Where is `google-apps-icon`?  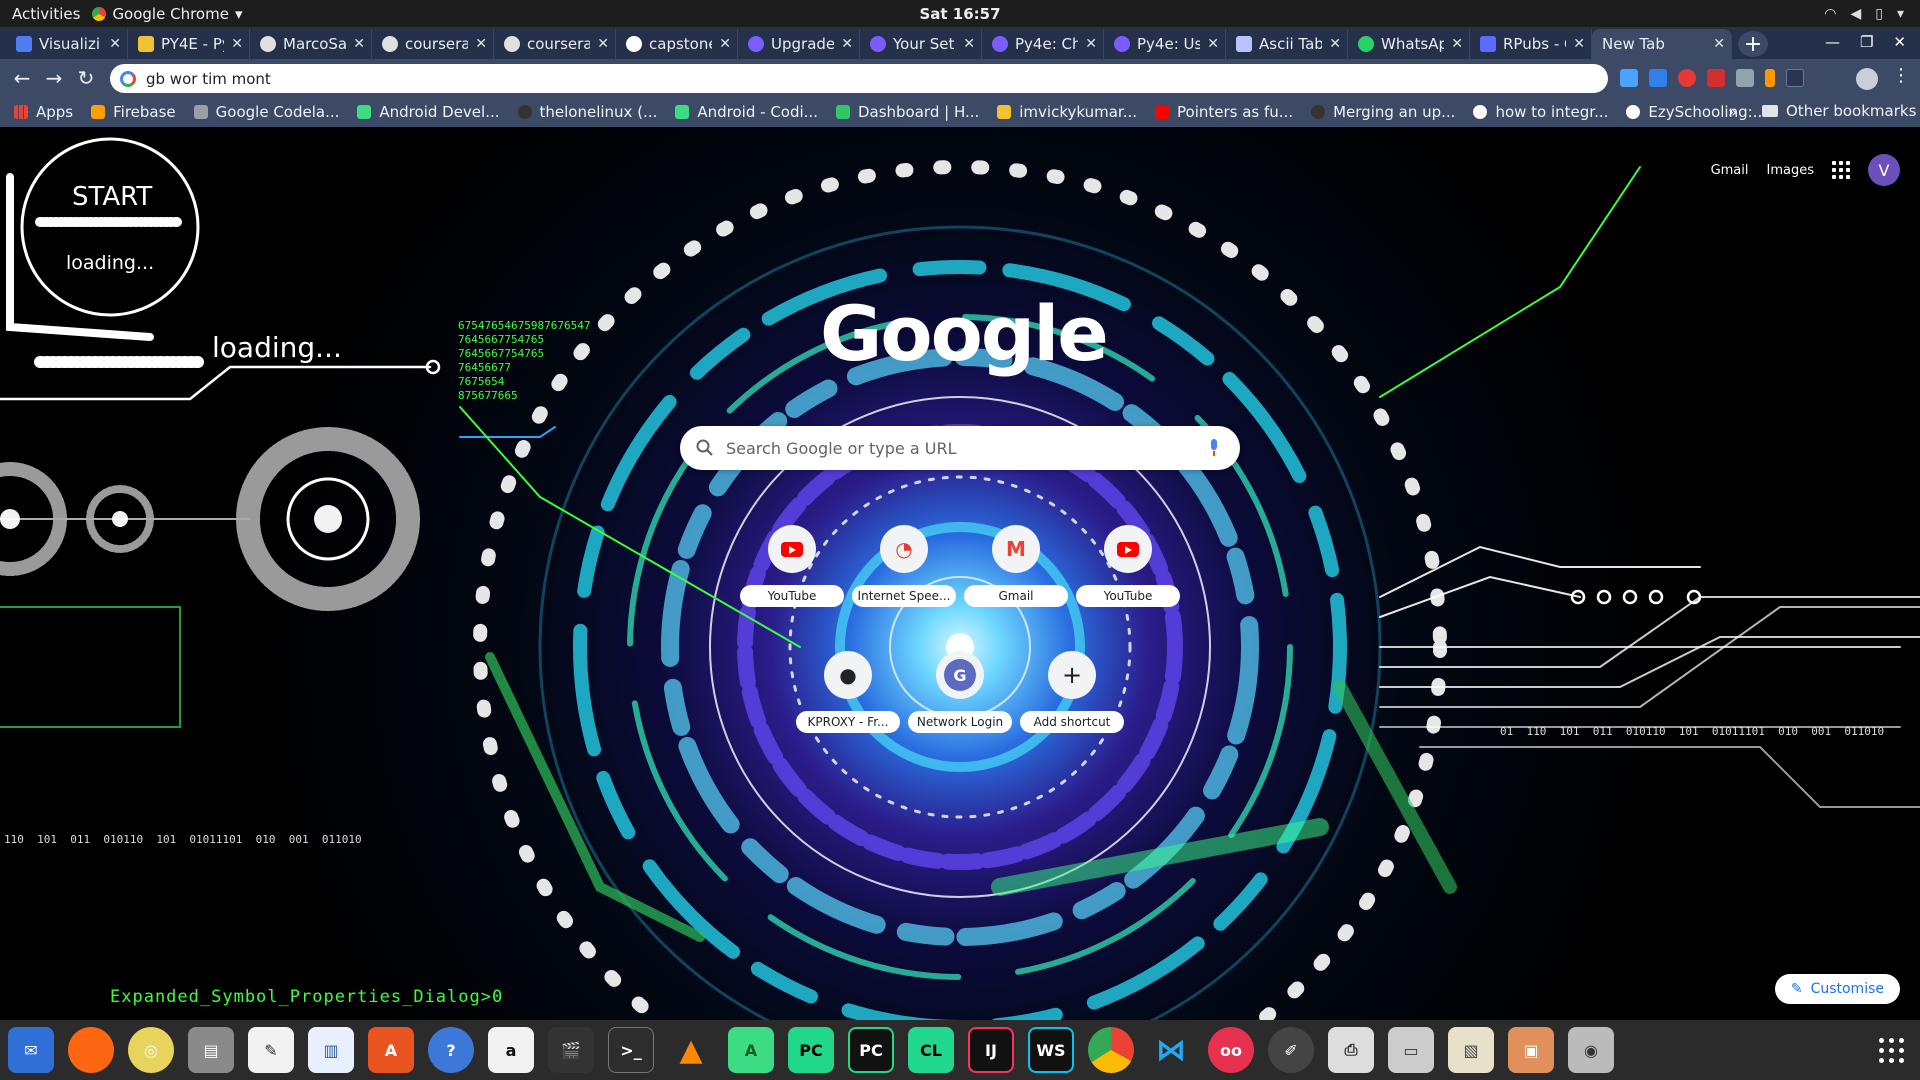 google-apps-icon is located at coordinates (1841, 170).